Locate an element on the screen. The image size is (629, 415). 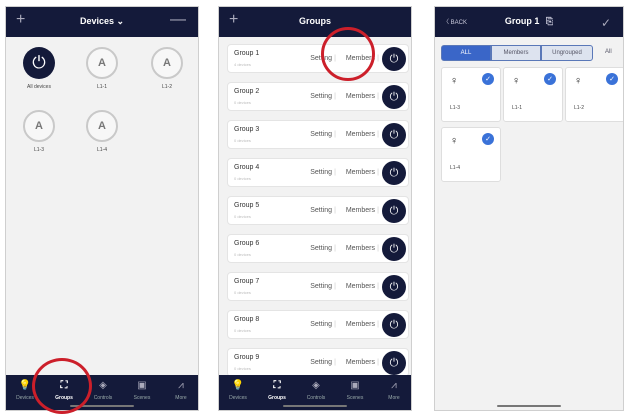
scenes-icon: ▣ is located at coordinates (355, 385).